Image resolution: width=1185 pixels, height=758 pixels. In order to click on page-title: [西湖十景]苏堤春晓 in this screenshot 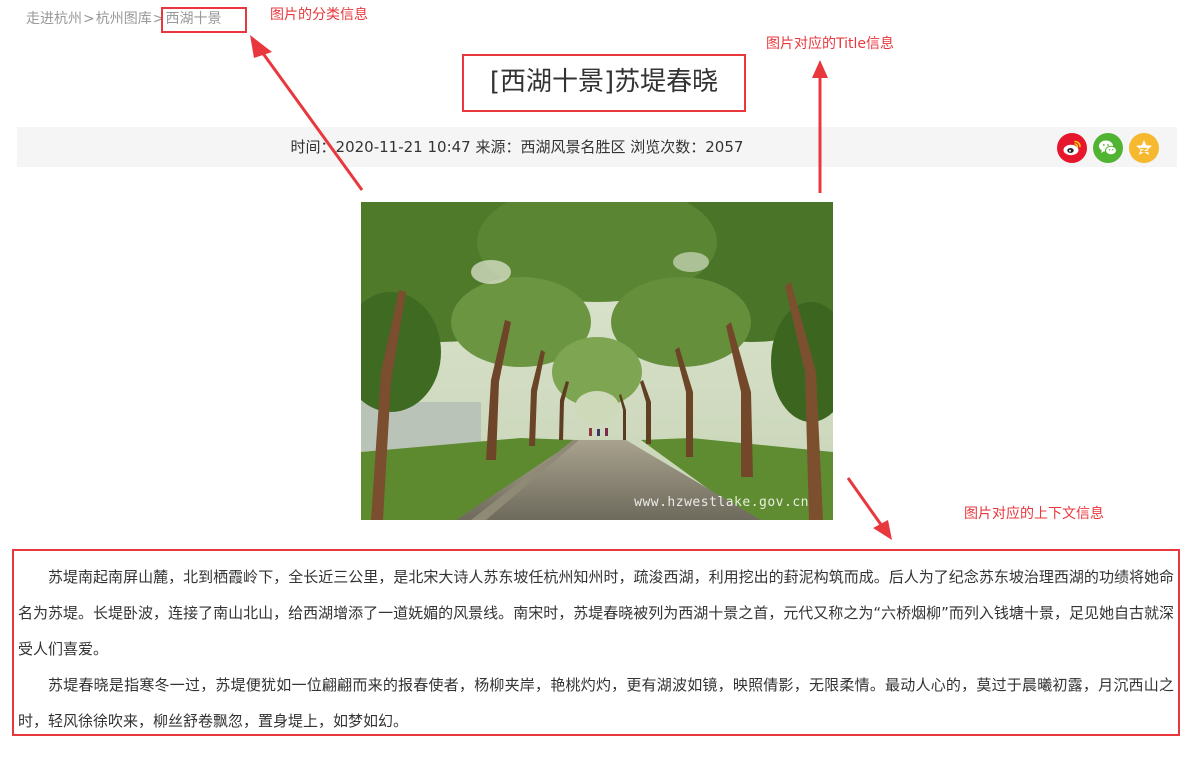, I will do `click(604, 83)`.